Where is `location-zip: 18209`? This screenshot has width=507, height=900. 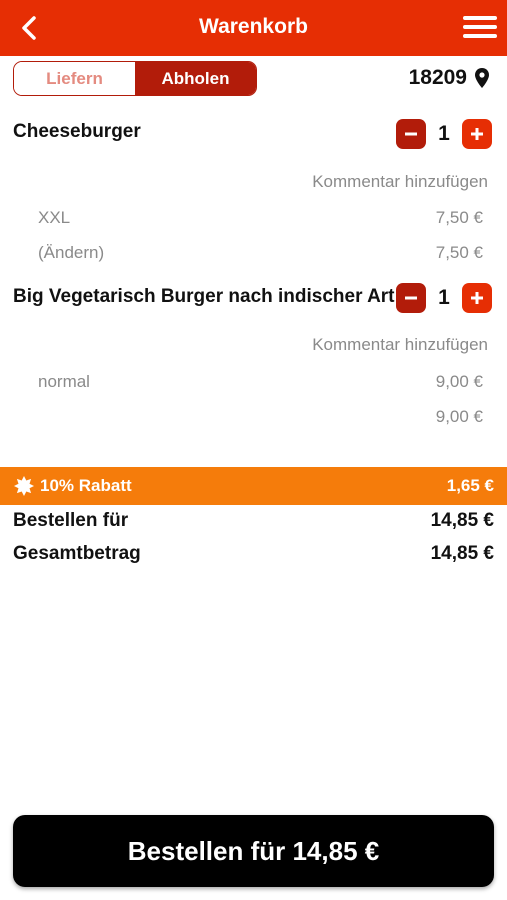
location-zip: 18209 is located at coordinates (449, 78).